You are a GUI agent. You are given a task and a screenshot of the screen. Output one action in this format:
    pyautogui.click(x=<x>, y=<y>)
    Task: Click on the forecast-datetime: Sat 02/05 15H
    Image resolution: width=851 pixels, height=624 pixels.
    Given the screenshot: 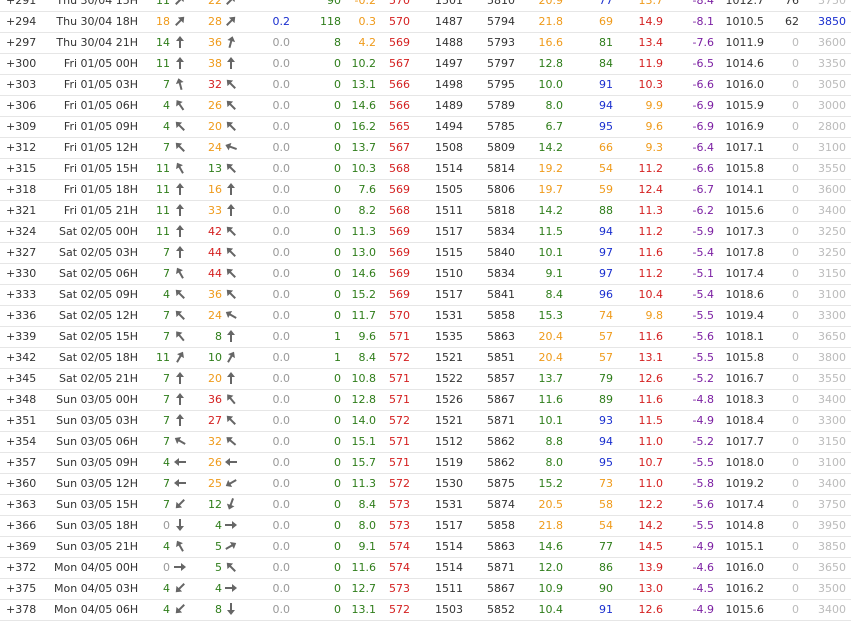 What is the action you would take?
    pyautogui.click(x=98, y=336)
    